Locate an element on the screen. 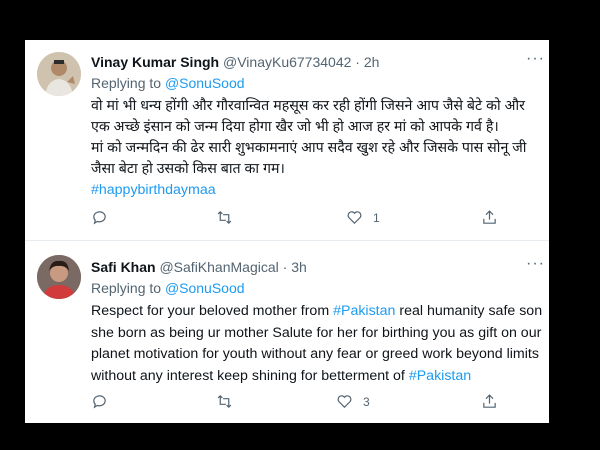 The height and width of the screenshot is (450, 600). tweet-actions: 1 is located at coordinates (301, 219).